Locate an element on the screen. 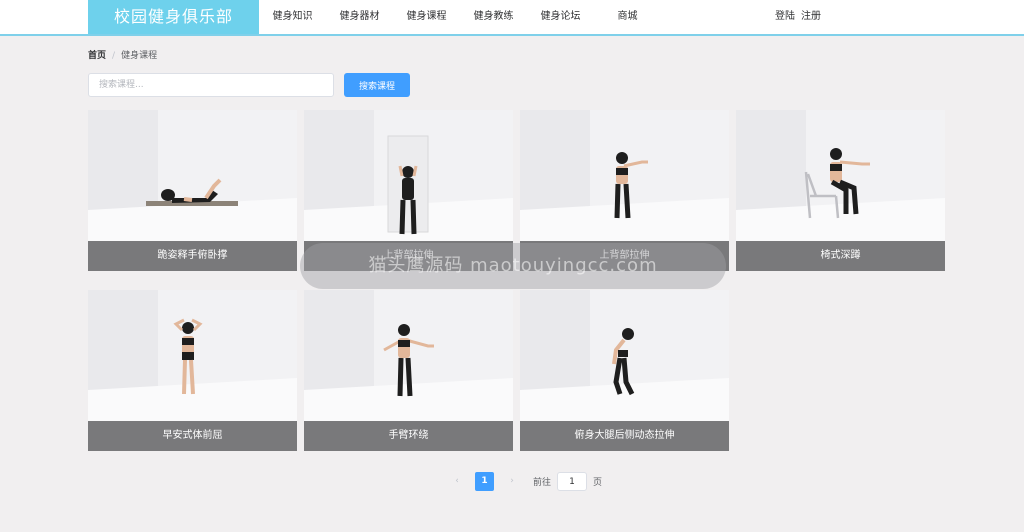 This screenshot has width=1024, height=532. nav-item-coaches: 健身教练 is located at coordinates (493, 17).